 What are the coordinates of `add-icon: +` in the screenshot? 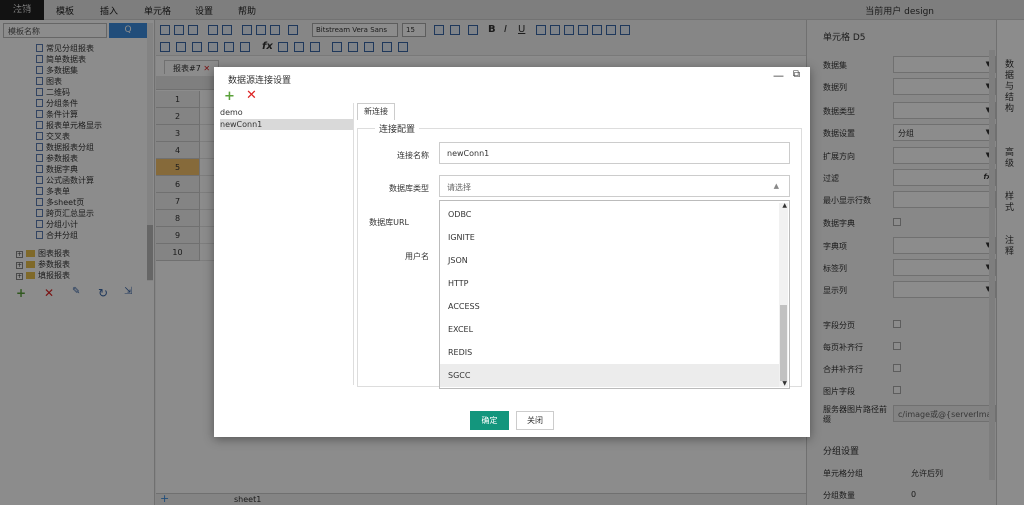 It's located at (229, 96).